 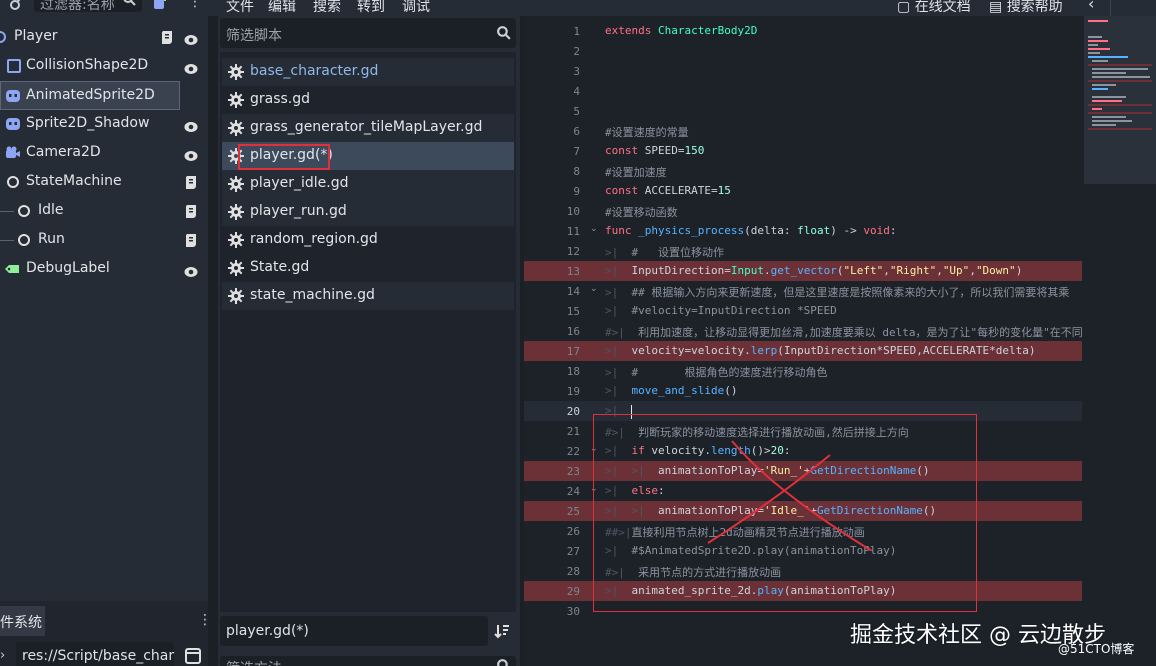 What do you see at coordinates (803, 391) in the screenshot?
I see `code-line-19: 19 >| move_and_slide()` at bounding box center [803, 391].